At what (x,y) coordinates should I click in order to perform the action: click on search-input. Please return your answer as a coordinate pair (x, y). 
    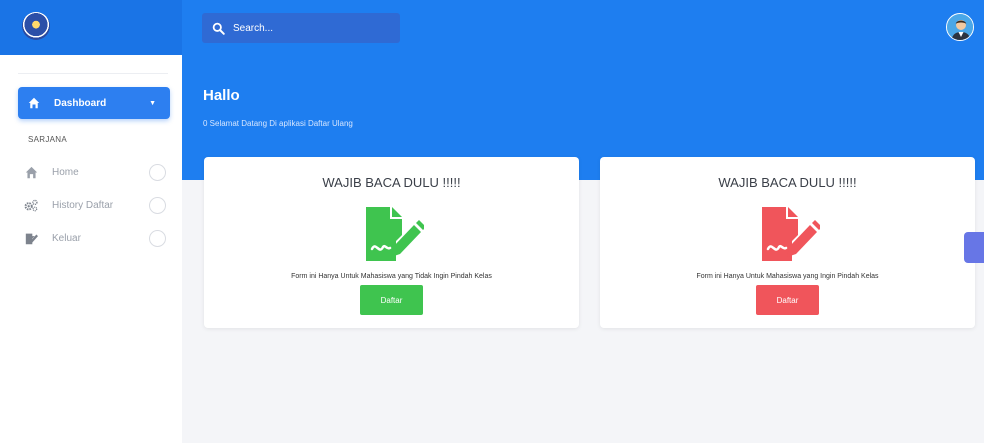
    Looking at the image, I should click on (308, 28).